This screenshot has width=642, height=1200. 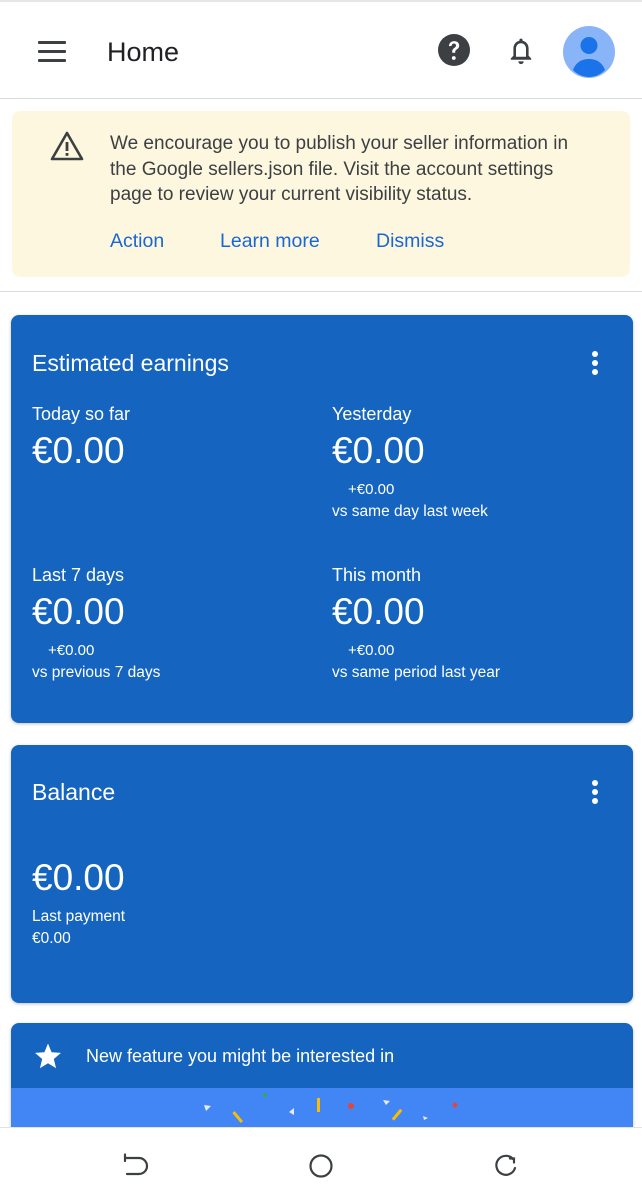 I want to click on system-nav-bar, so click(x=321, y=1163).